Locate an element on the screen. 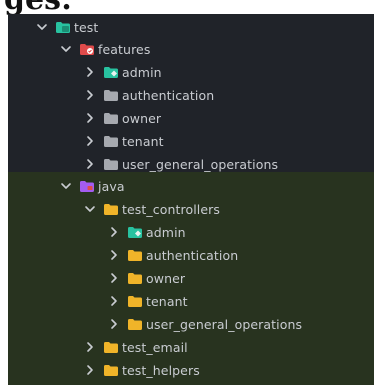  tree-item-features-tenant: tenant is located at coordinates (124, 141).